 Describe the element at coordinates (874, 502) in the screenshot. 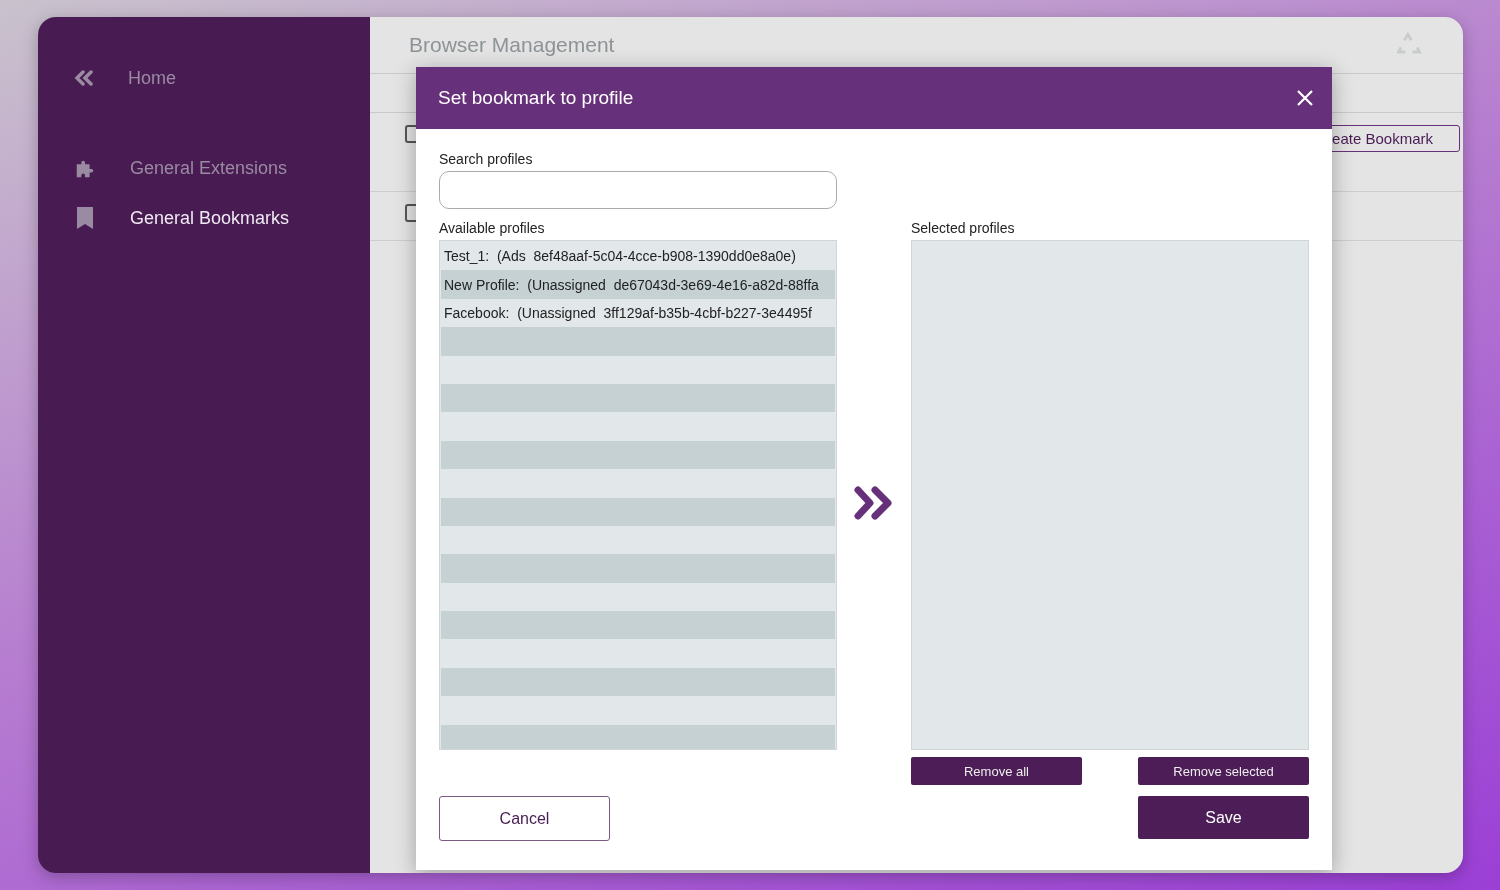

I see `move-right-icon` at that location.